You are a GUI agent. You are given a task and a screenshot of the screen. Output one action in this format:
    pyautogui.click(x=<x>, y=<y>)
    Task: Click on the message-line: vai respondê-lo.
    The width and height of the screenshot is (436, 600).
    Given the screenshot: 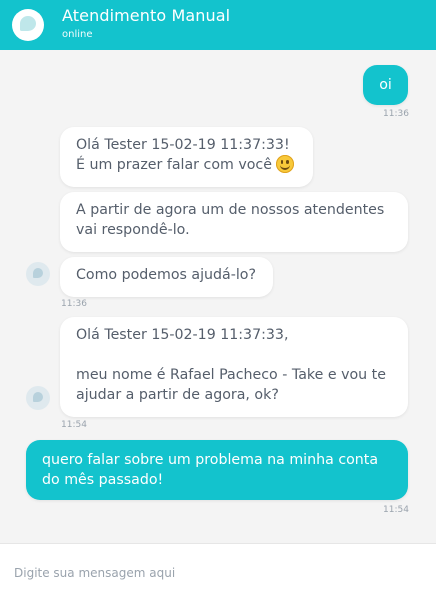 What is the action you would take?
    pyautogui.click(x=133, y=230)
    